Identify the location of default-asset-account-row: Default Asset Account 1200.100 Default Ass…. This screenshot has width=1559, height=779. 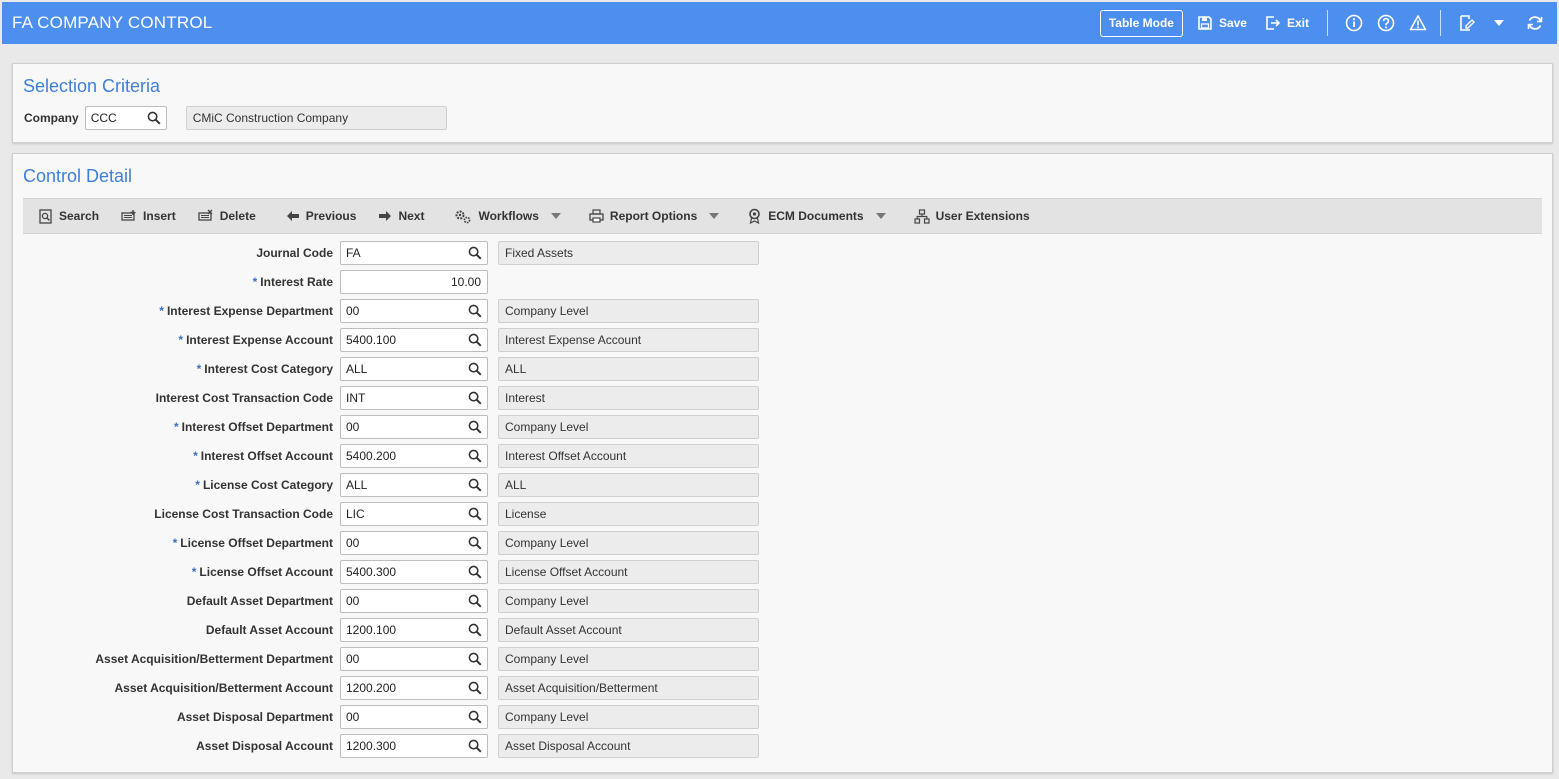
(393, 630).